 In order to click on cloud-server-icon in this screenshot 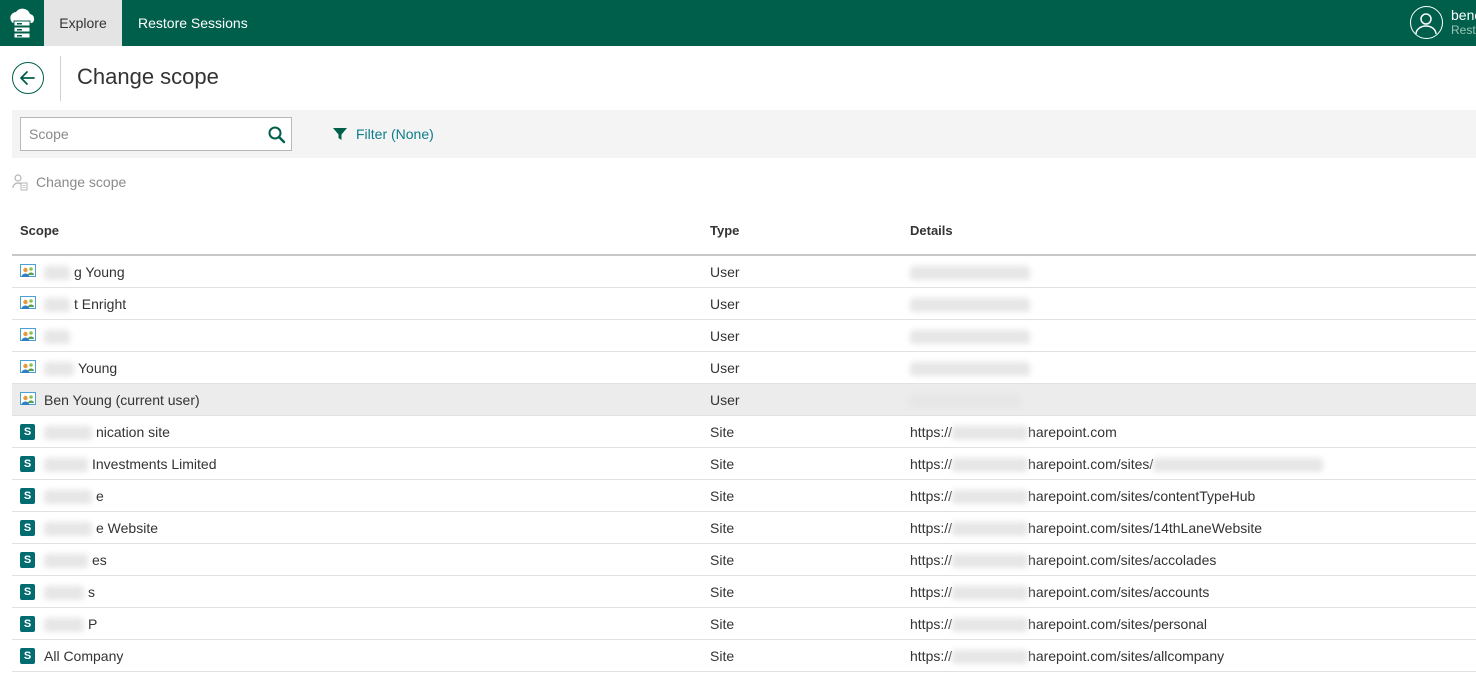, I will do `click(22, 23)`.